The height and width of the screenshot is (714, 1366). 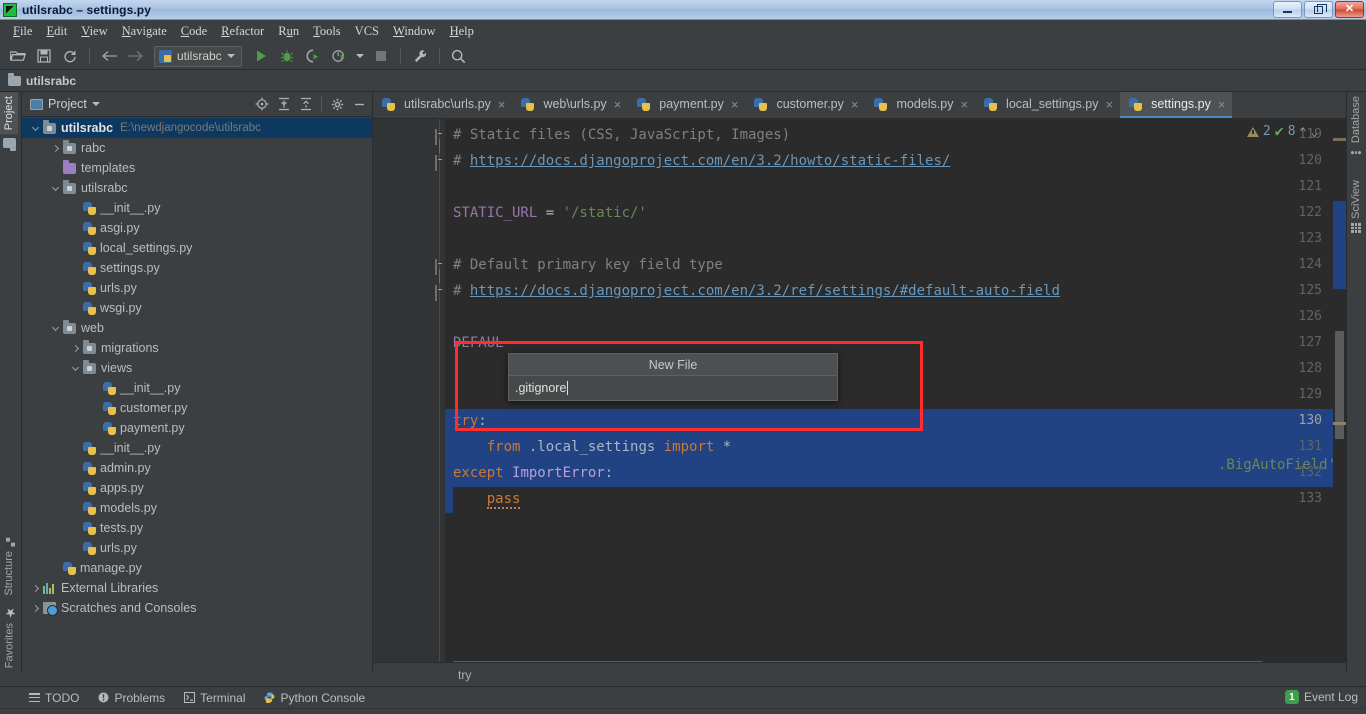 What do you see at coordinates (859, 674) in the screenshot?
I see `editor-breadcrumb: try` at bounding box center [859, 674].